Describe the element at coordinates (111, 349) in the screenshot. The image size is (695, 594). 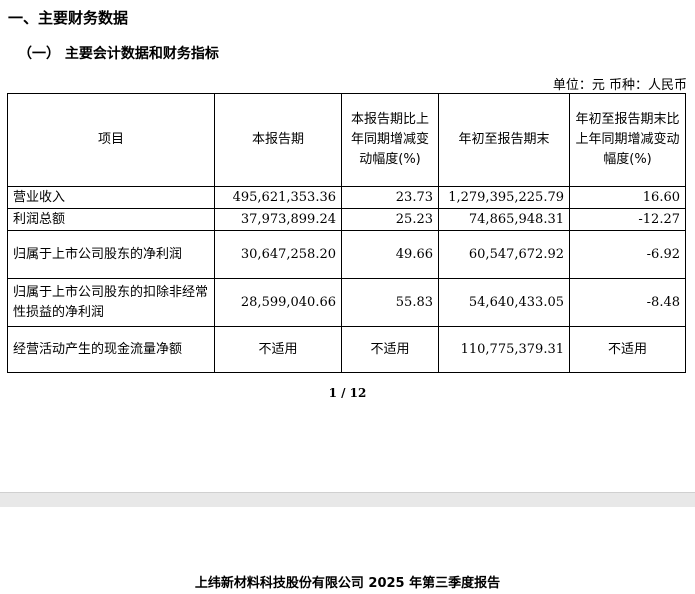
I see `row-item: 经营活动产生的现金流量净额` at that location.